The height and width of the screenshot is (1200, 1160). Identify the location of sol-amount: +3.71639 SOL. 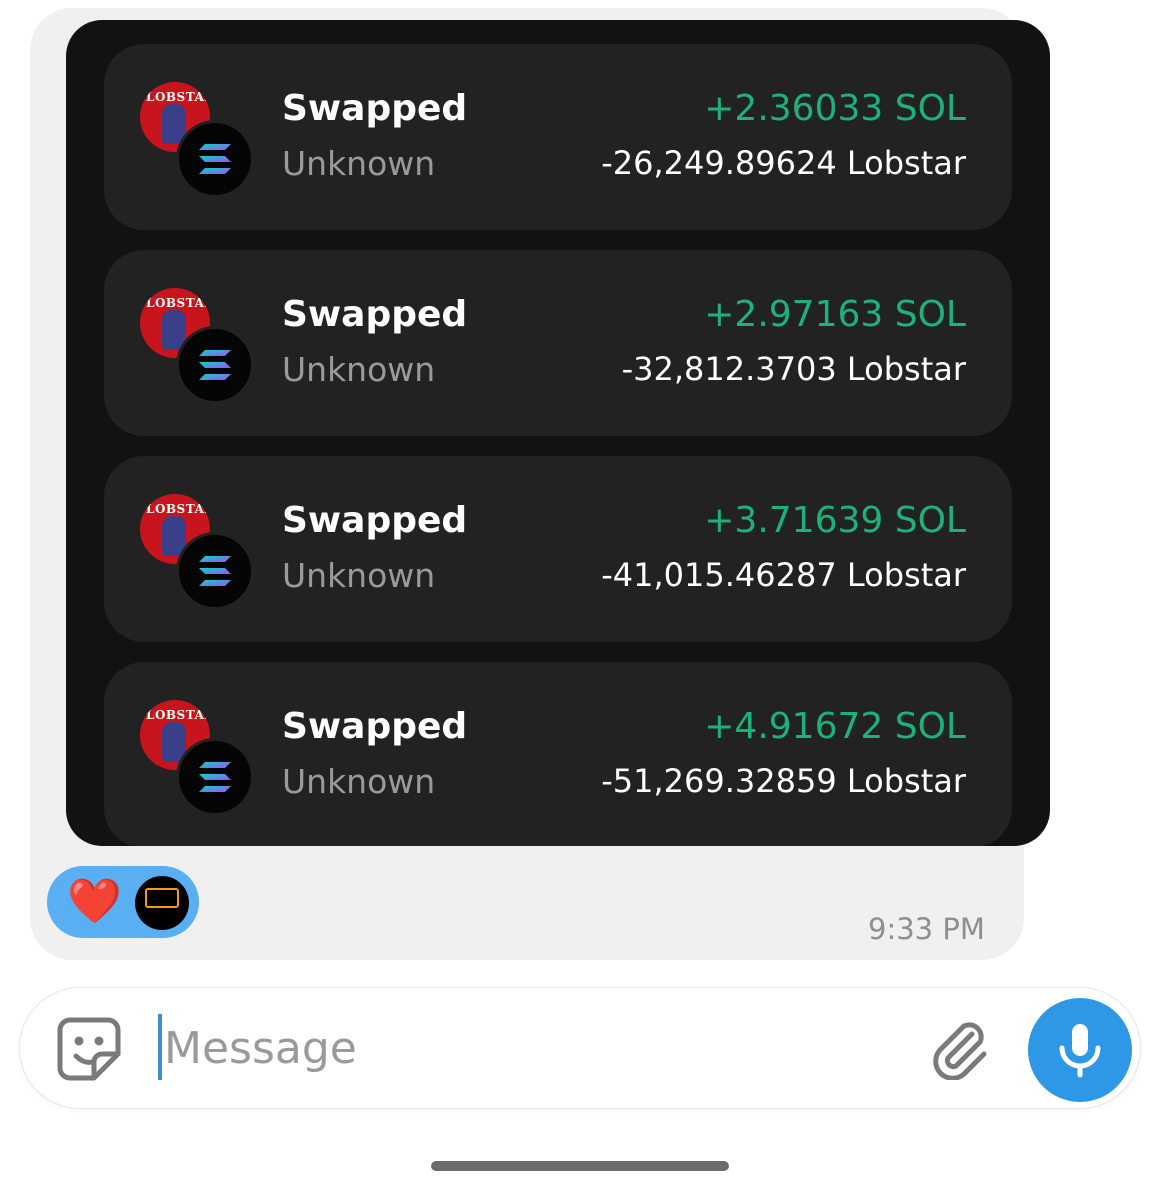
(835, 520).